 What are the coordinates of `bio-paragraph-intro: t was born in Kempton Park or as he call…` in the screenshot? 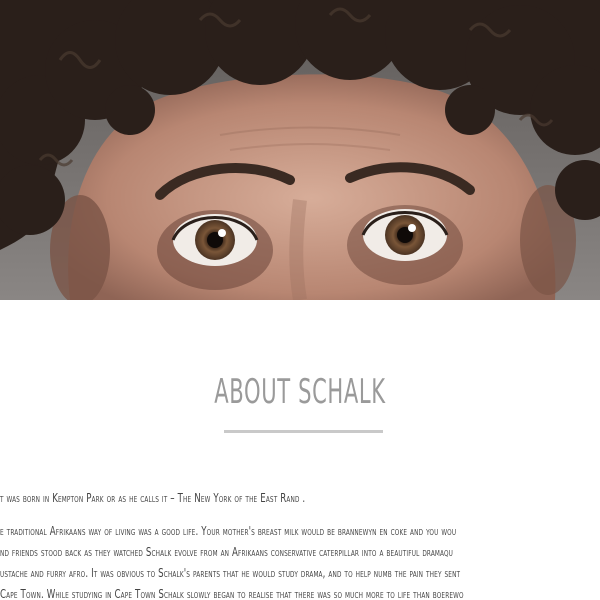 It's located at (153, 498).